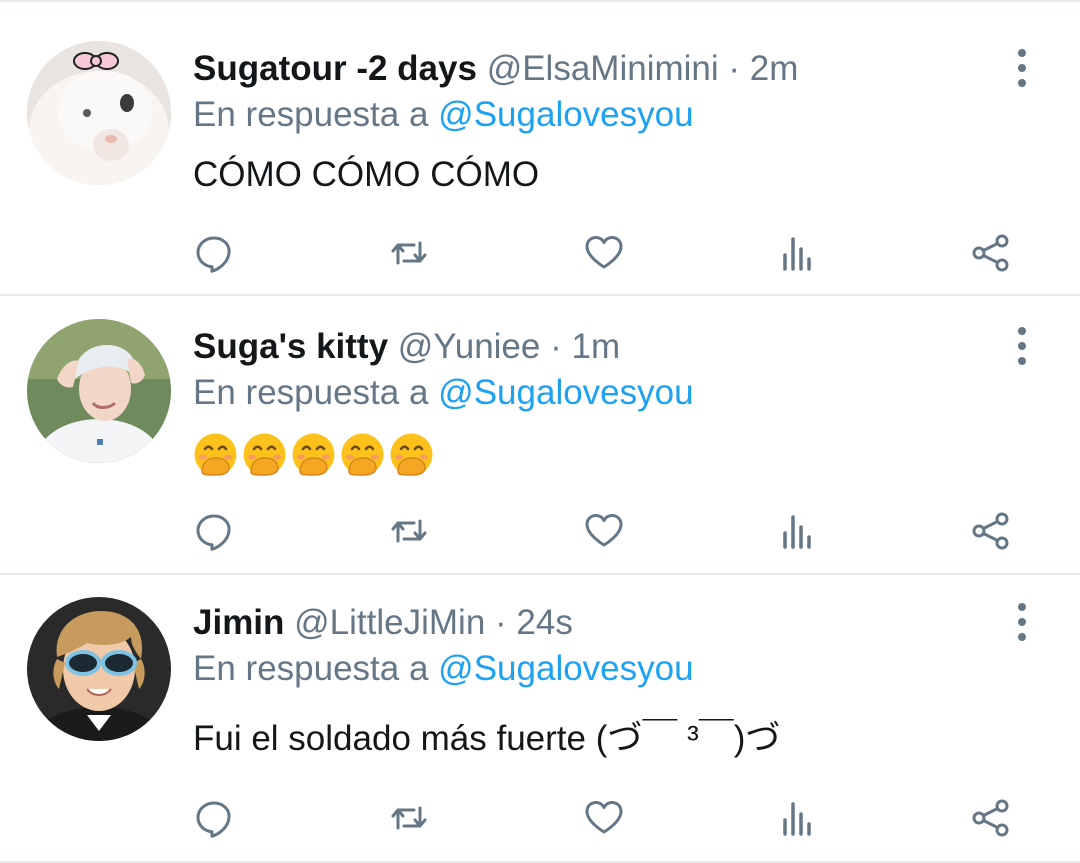  Describe the element at coordinates (487, 738) in the screenshot. I see `tweet-text: Fui el soldado más fuerte (づ￣ ³￣)づ` at that location.